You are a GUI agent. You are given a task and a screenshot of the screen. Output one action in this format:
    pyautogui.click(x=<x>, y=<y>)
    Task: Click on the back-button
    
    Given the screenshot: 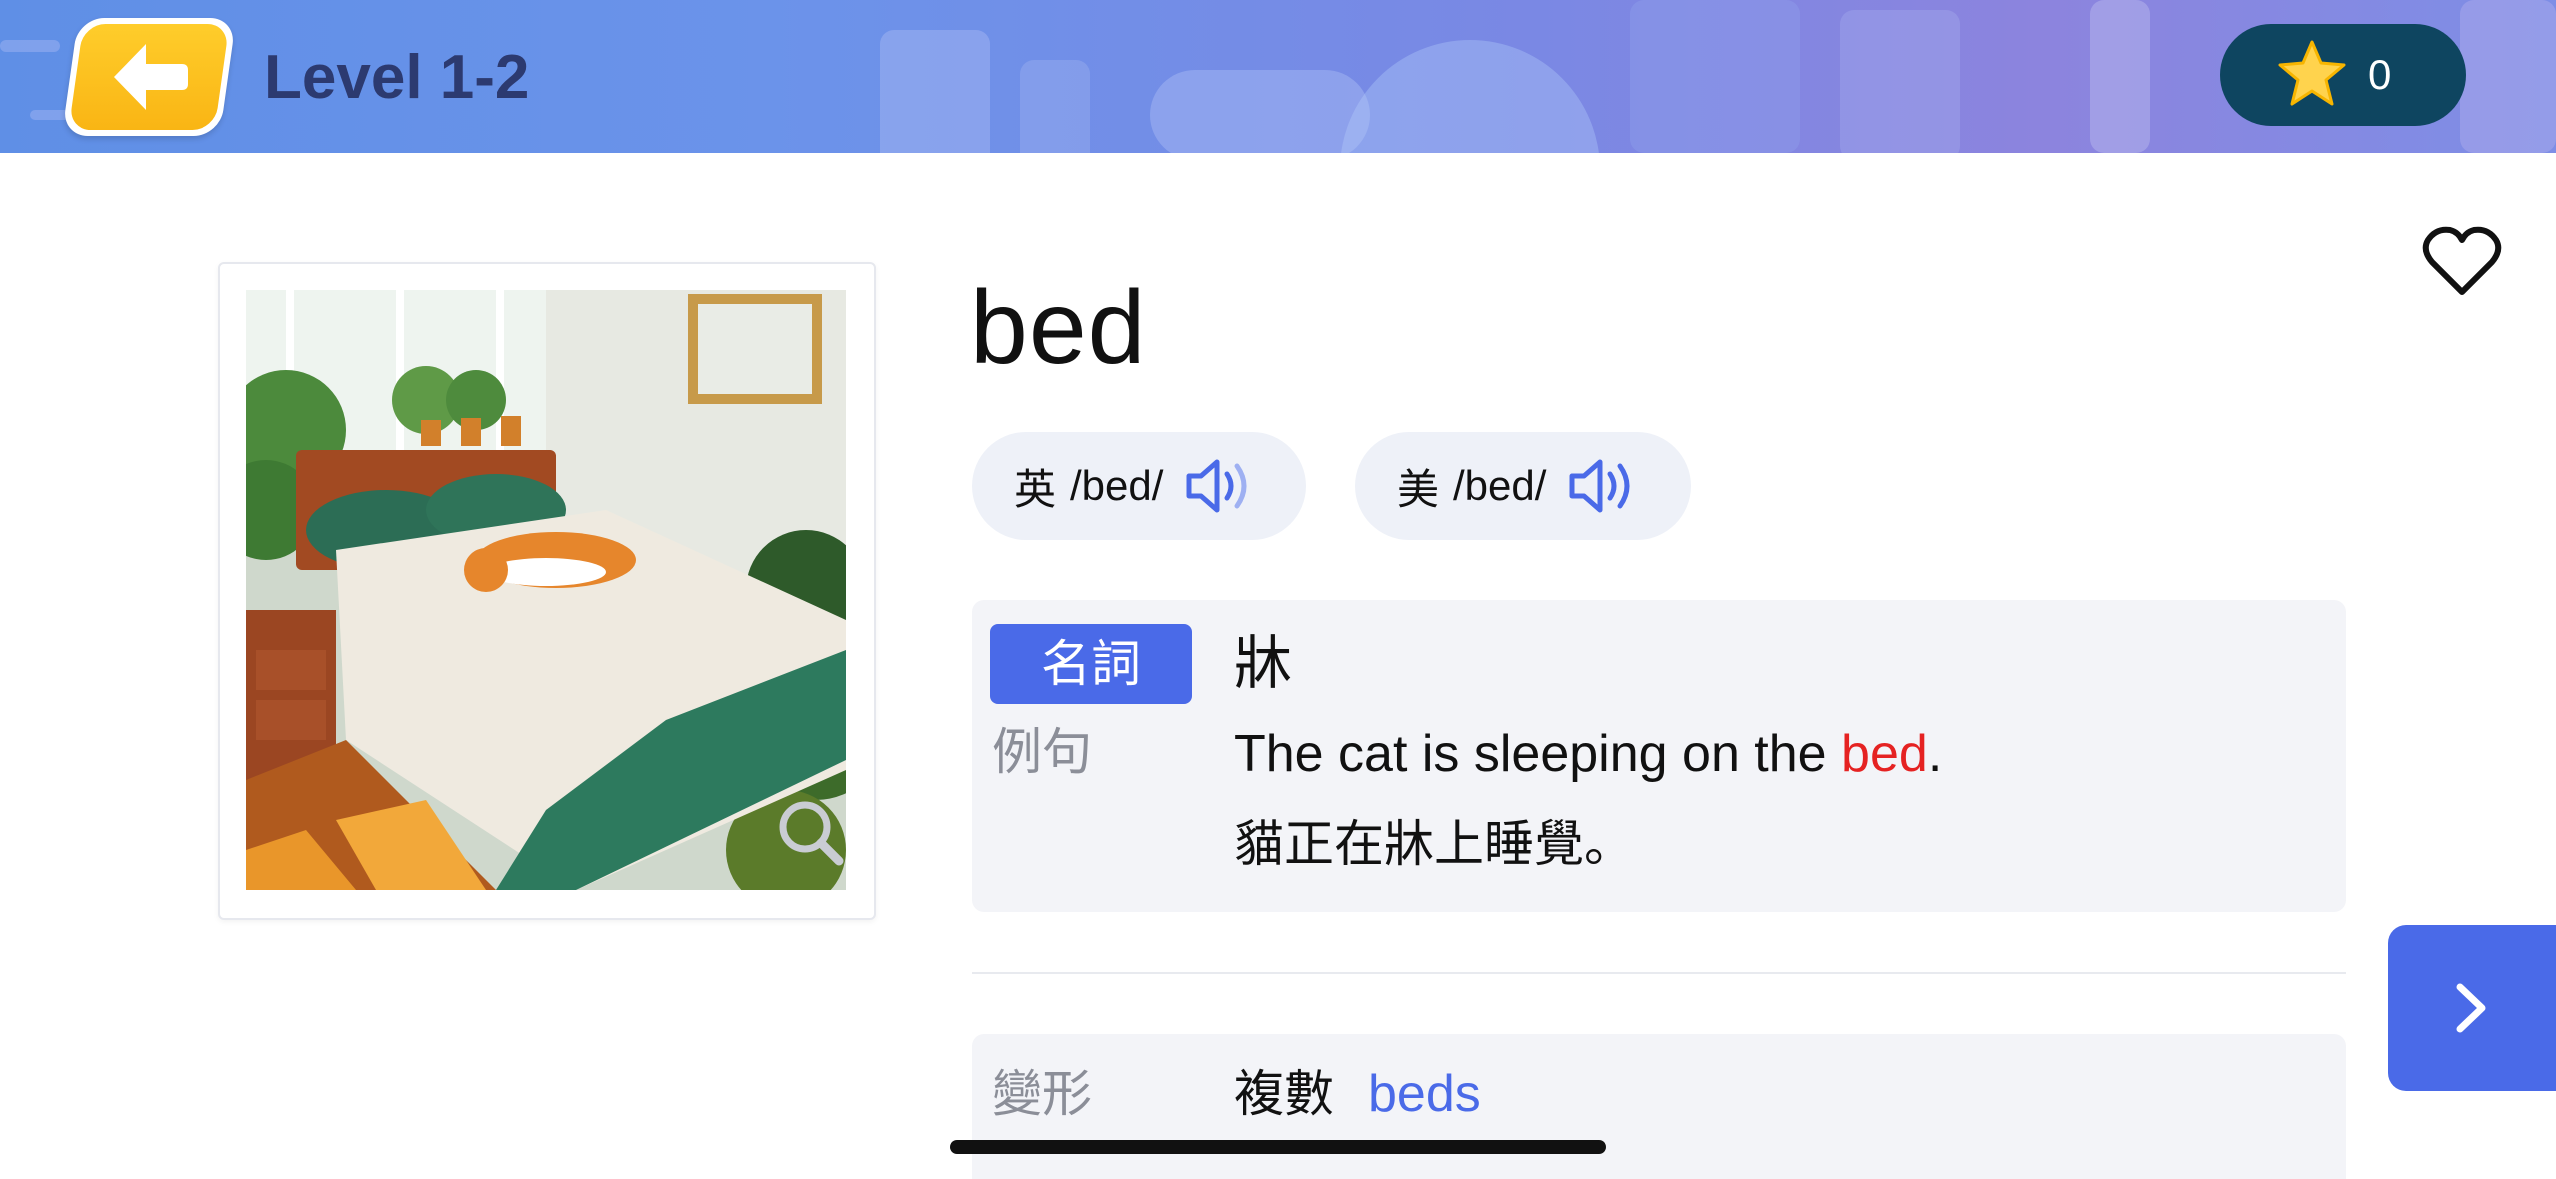 What is the action you would take?
    pyautogui.click(x=149, y=77)
    